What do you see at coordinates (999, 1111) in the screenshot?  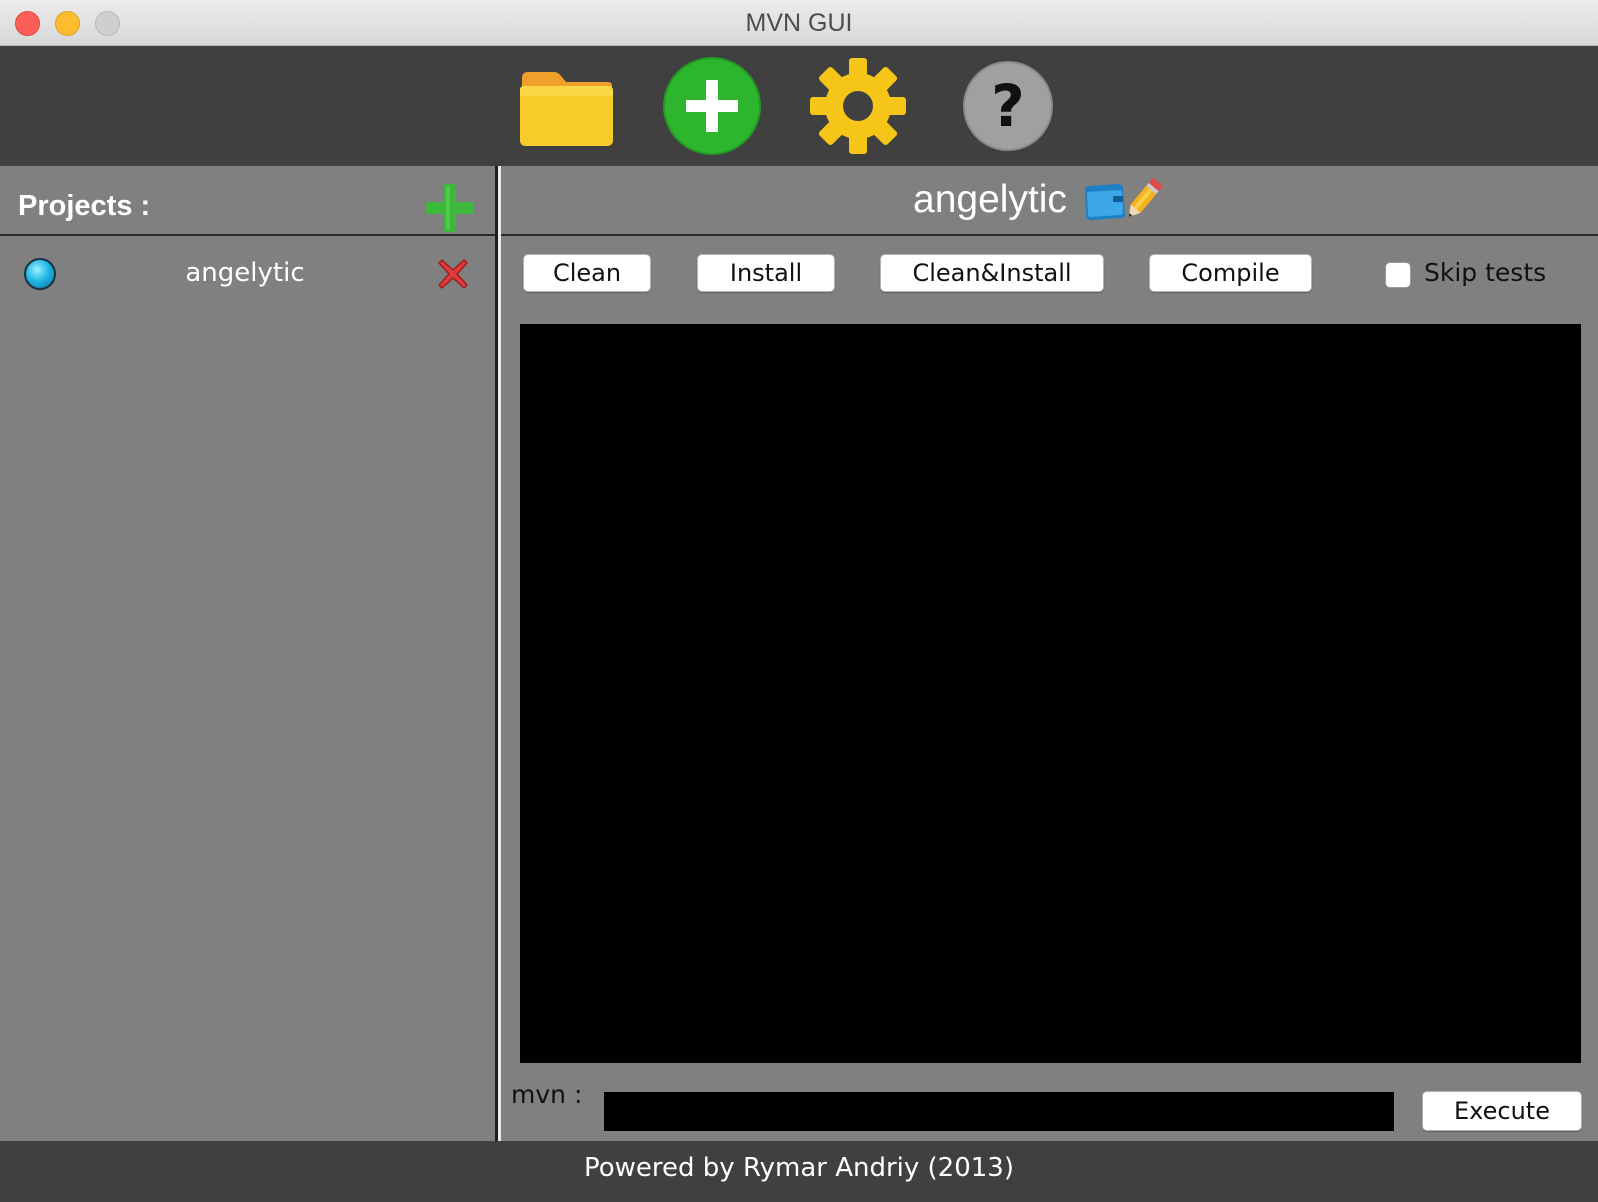 I see `mvn-command-input` at bounding box center [999, 1111].